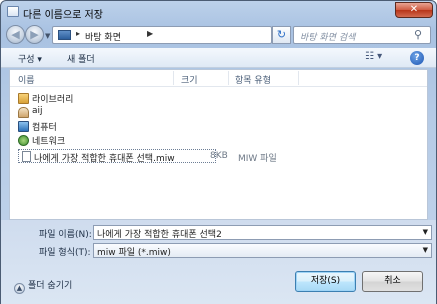  What do you see at coordinates (23, 126) in the screenshot?
I see `computer-icon` at bounding box center [23, 126].